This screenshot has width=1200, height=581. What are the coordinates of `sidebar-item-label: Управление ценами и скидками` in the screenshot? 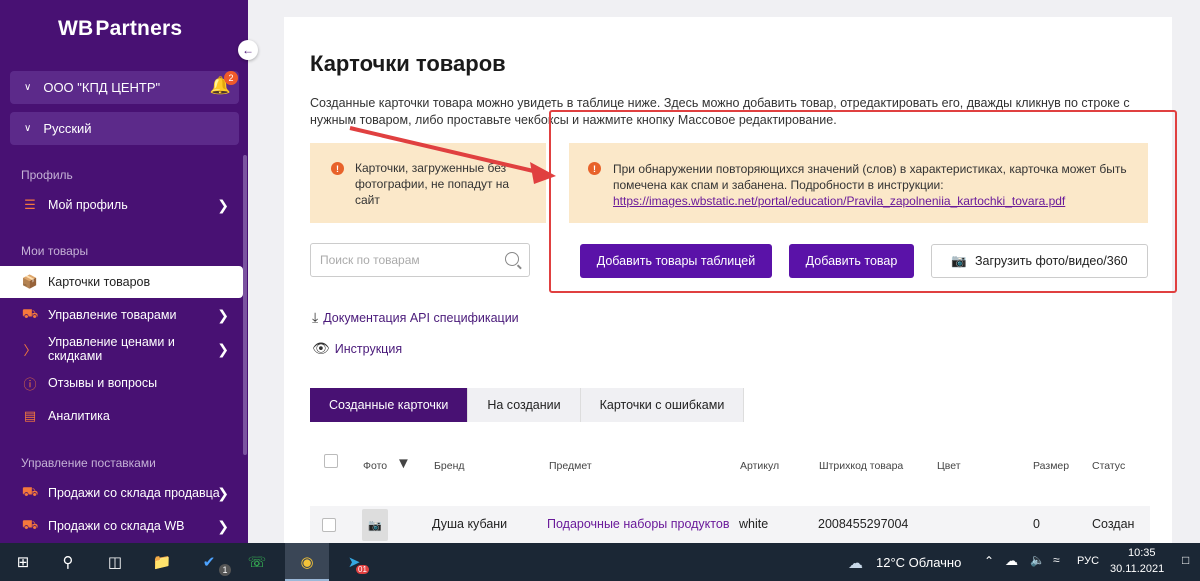 It's located at (111, 349).